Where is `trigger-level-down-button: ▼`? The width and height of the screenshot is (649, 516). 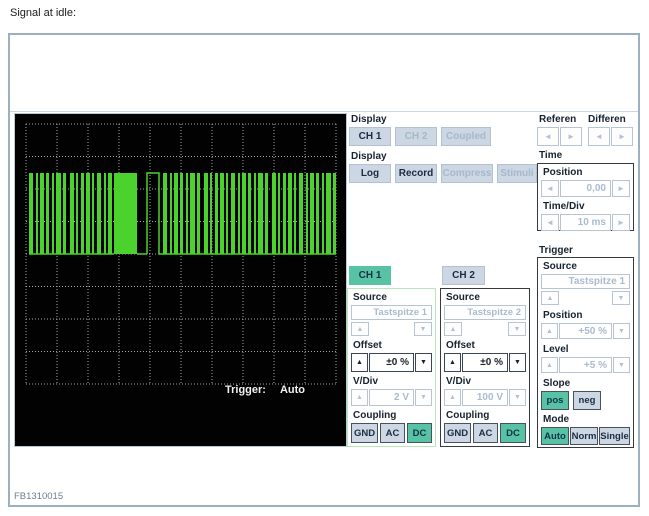
trigger-level-down-button: ▼ is located at coordinates (621, 365).